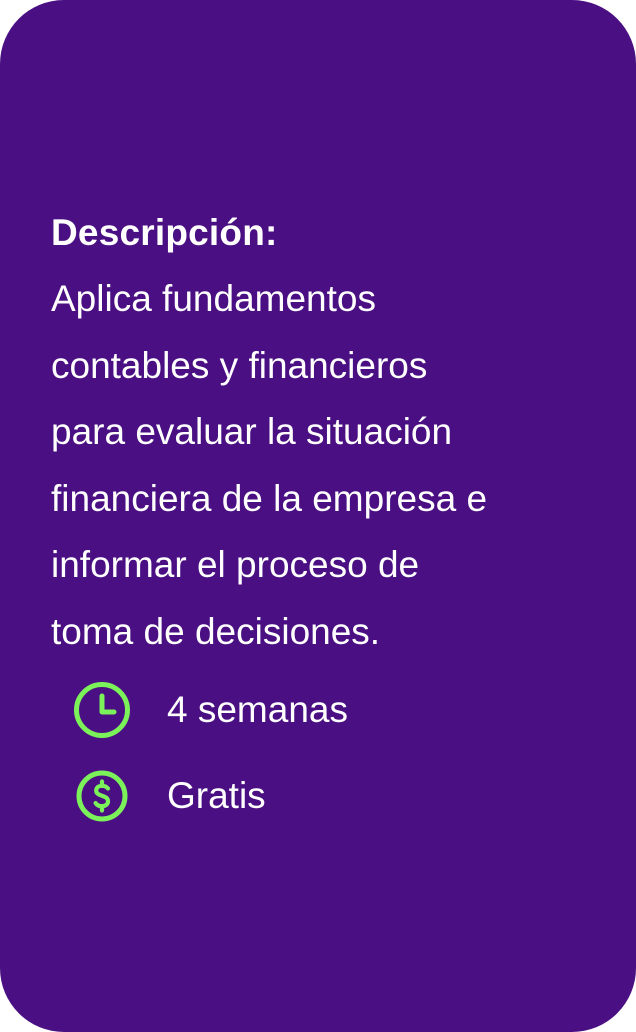 The width and height of the screenshot is (636, 1032). What do you see at coordinates (216, 795) in the screenshot?
I see `price-text: Gratis` at bounding box center [216, 795].